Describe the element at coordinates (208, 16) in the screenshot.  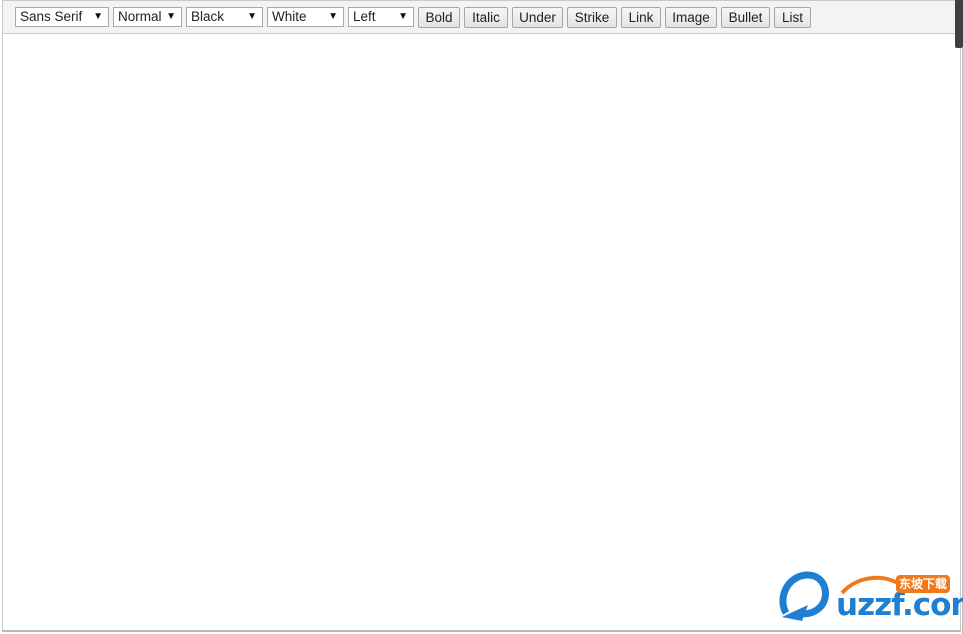
I see `text-color-value: Black` at that location.